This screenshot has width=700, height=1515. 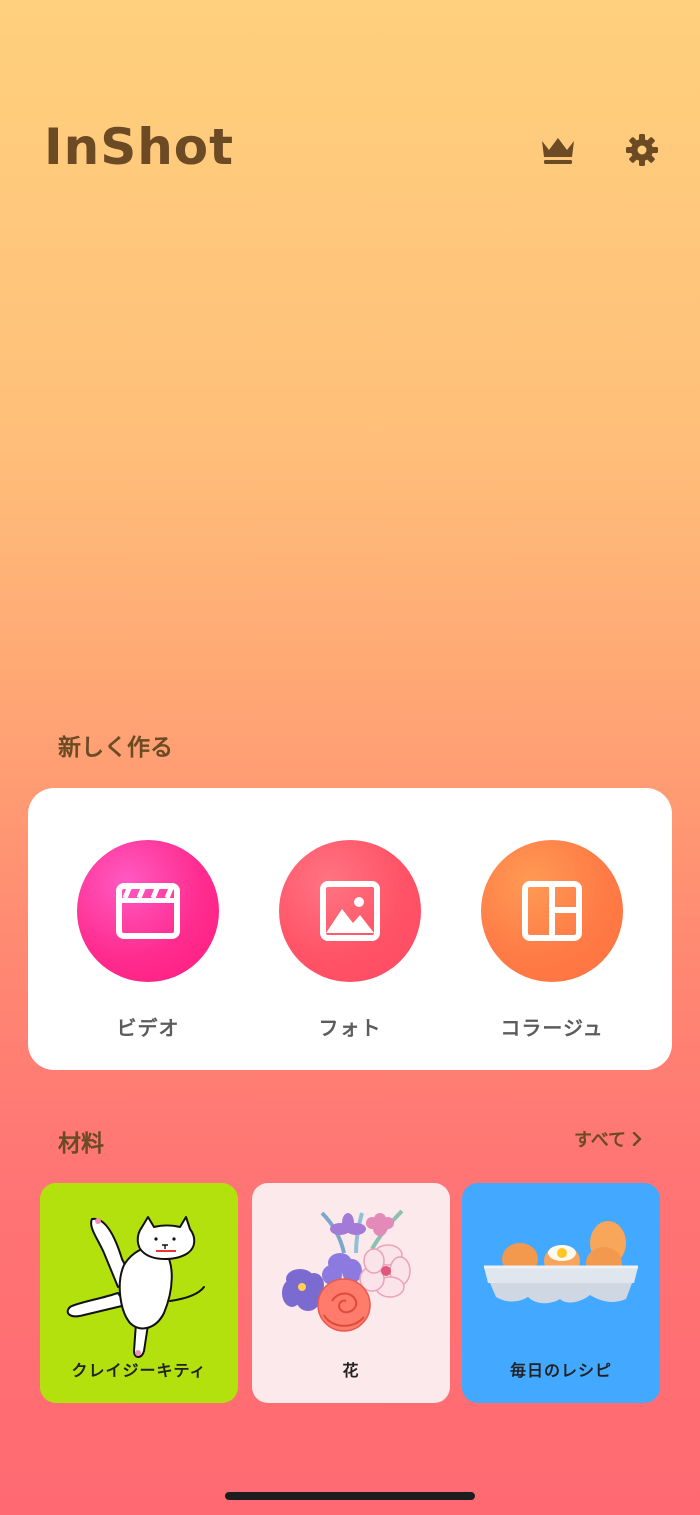 I want to click on photo-circle, so click(x=350, y=911).